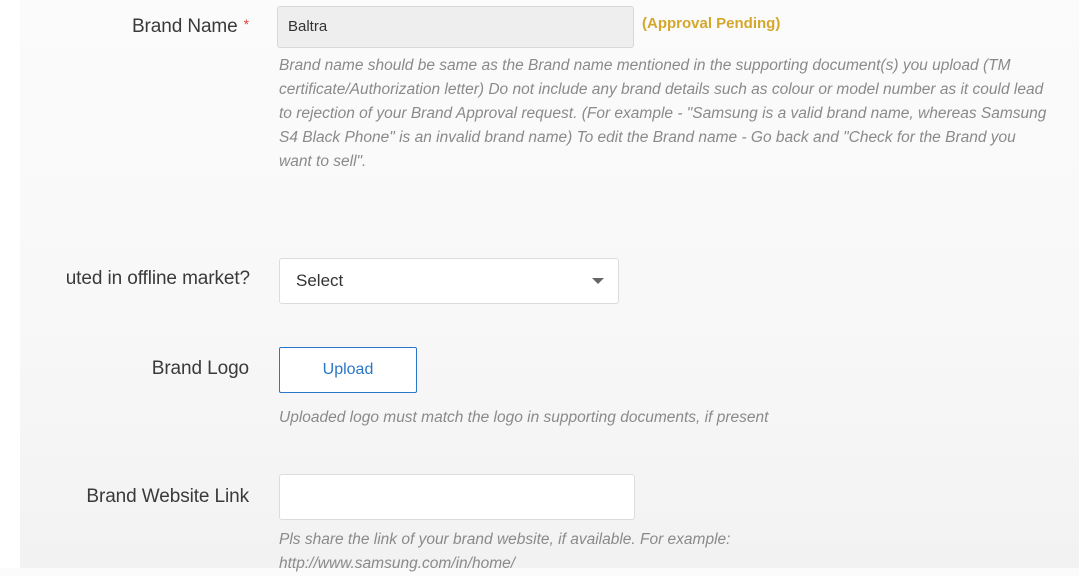 This screenshot has height=576, width=1079. I want to click on brand-website-label: Brand Website Link, so click(167, 496).